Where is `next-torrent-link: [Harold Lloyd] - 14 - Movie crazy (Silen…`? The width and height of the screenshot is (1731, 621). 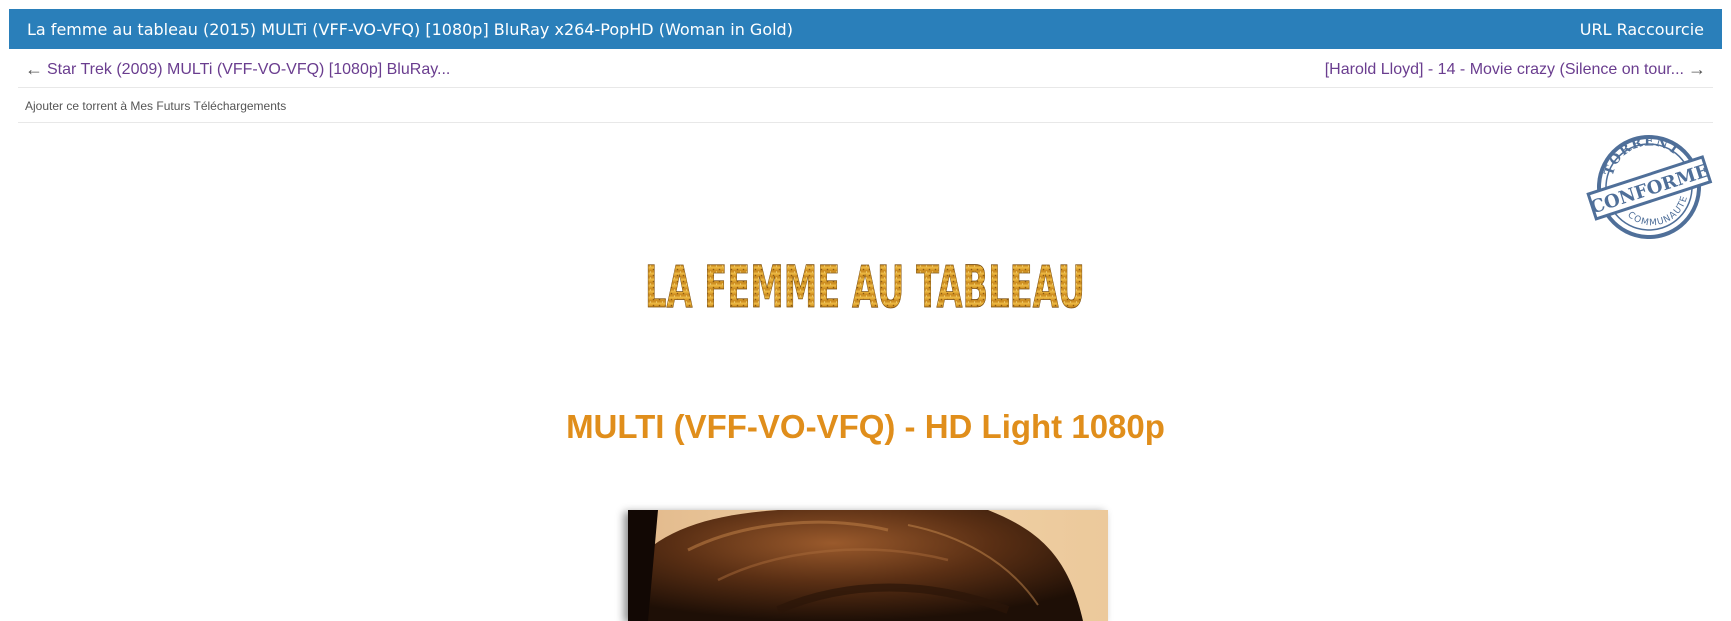
next-torrent-link: [Harold Lloyd] - 14 - Movie crazy (Silen… is located at coordinates (1515, 69).